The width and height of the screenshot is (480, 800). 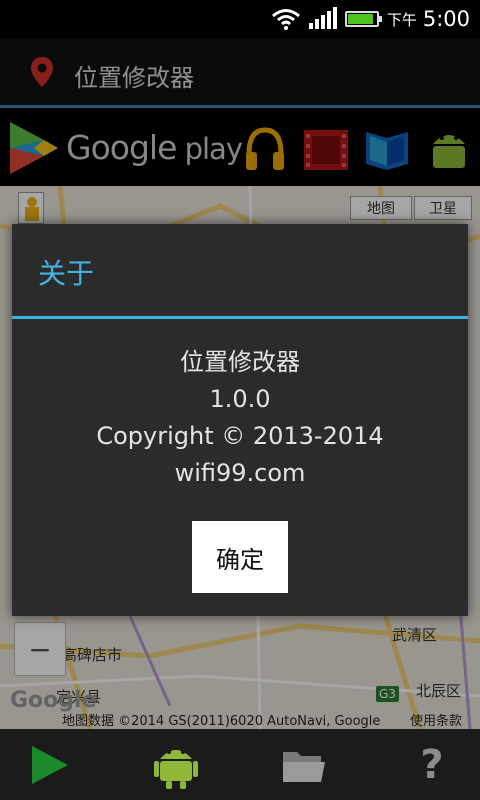 What do you see at coordinates (240, 436) in the screenshot?
I see `dialog-copyright: Copyright © 2013-2014` at bounding box center [240, 436].